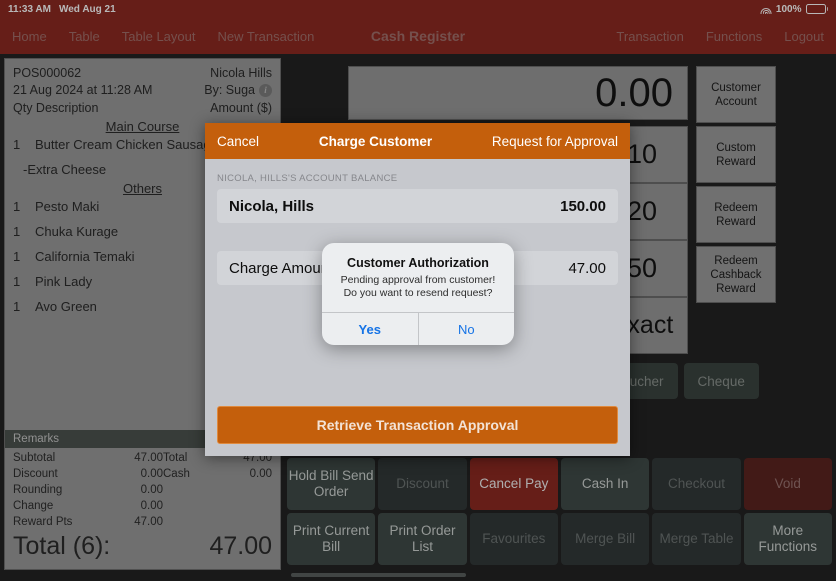  Describe the element at coordinates (370, 329) in the screenshot. I see `alert-yes-button: Yes` at that location.